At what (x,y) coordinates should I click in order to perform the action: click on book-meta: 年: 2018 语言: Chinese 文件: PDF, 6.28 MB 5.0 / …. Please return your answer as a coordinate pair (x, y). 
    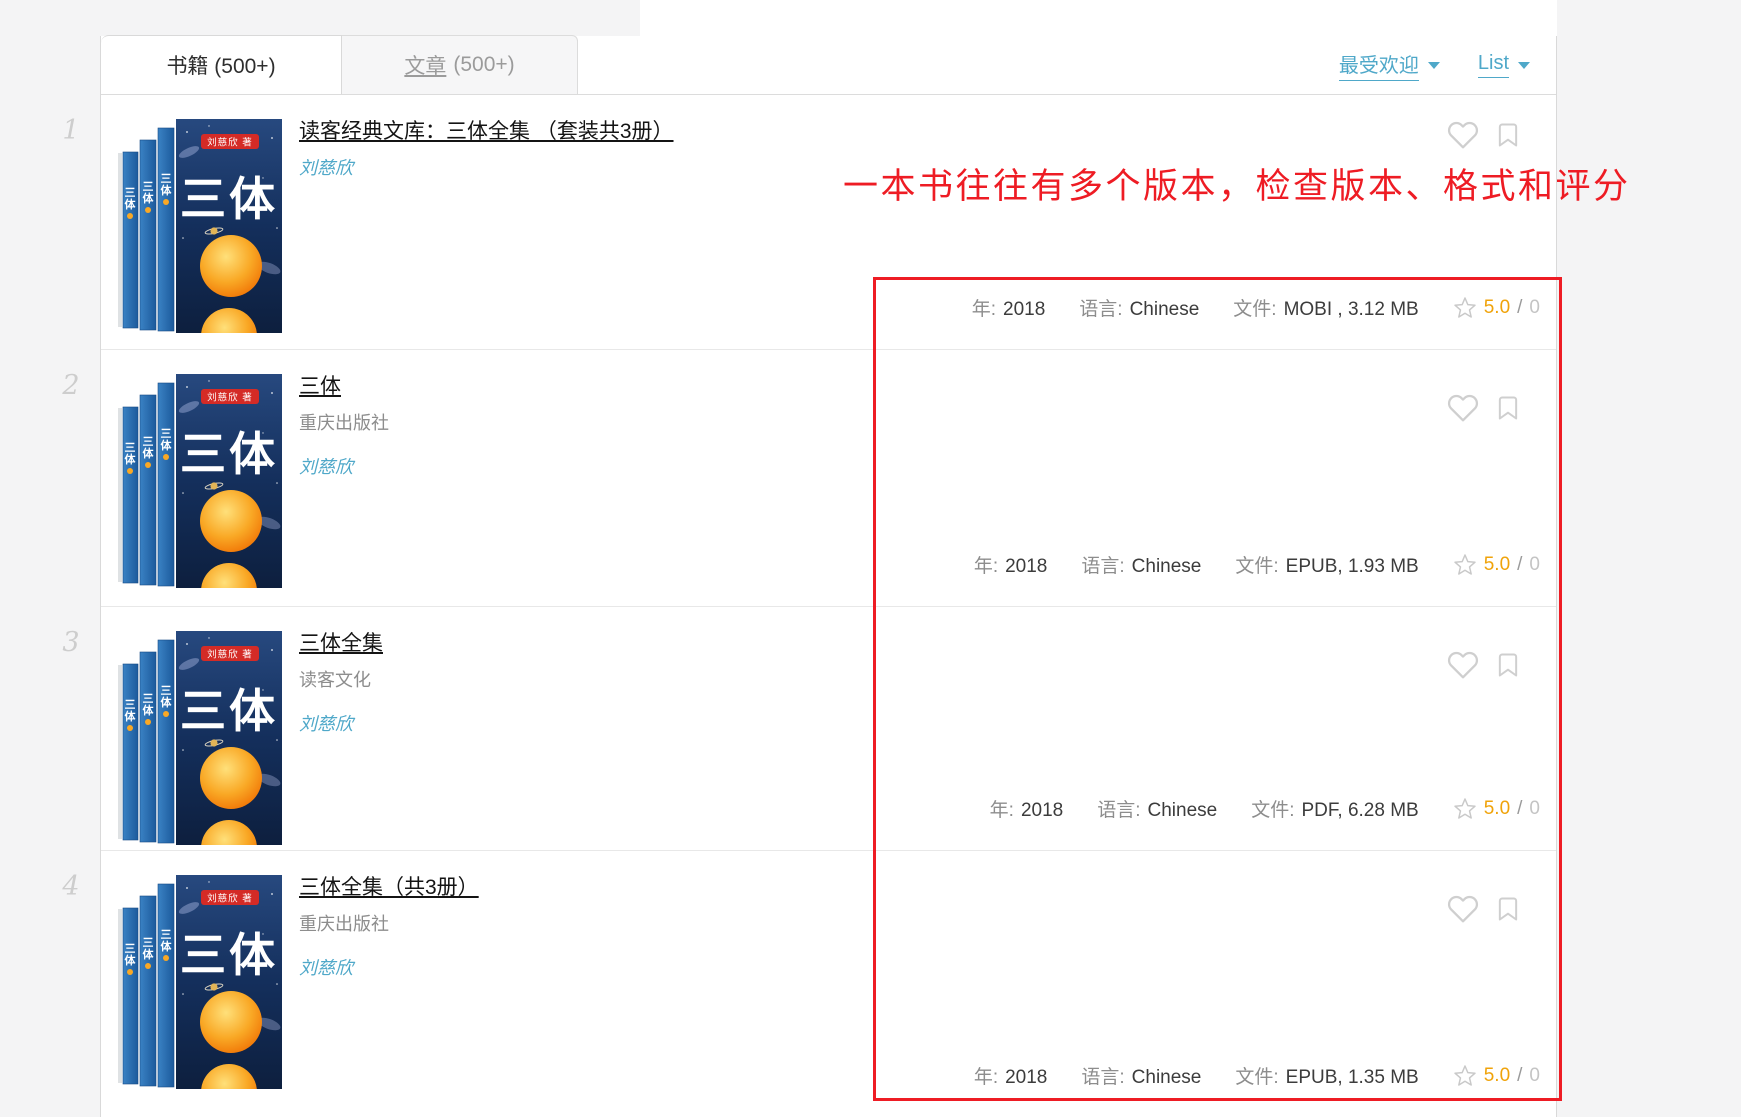
    Looking at the image, I should click on (1265, 808).